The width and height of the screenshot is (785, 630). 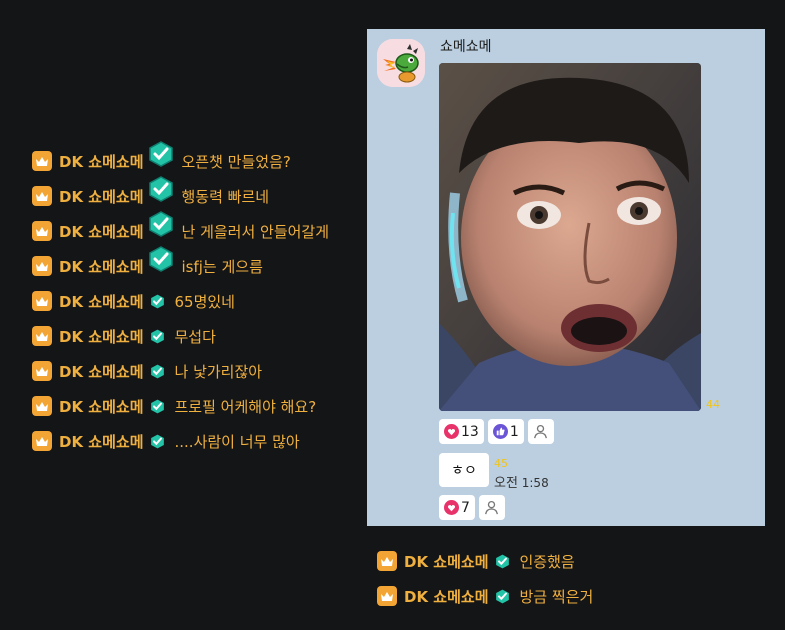 I want to click on heart-reaction: 13, so click(x=461, y=431).